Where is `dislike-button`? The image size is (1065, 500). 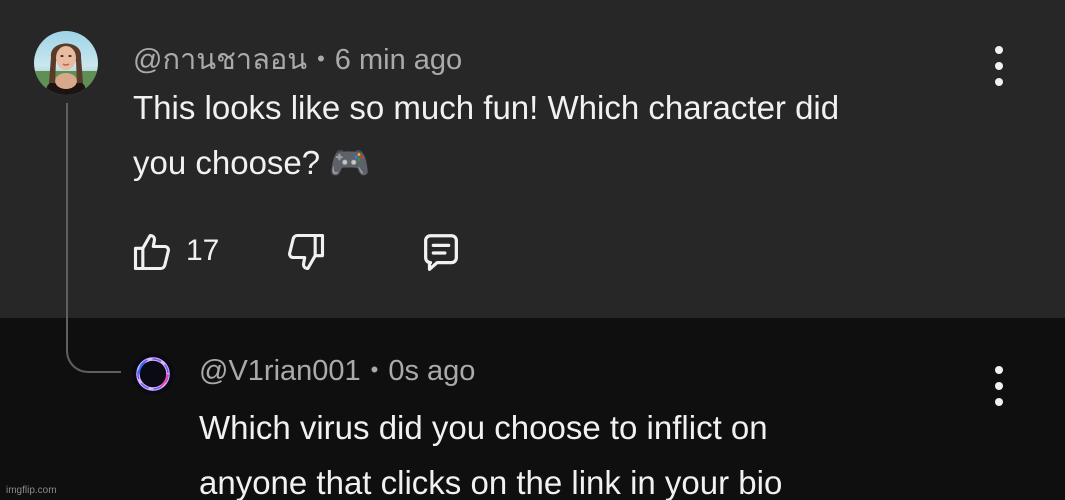
dislike-button is located at coordinates (306, 254).